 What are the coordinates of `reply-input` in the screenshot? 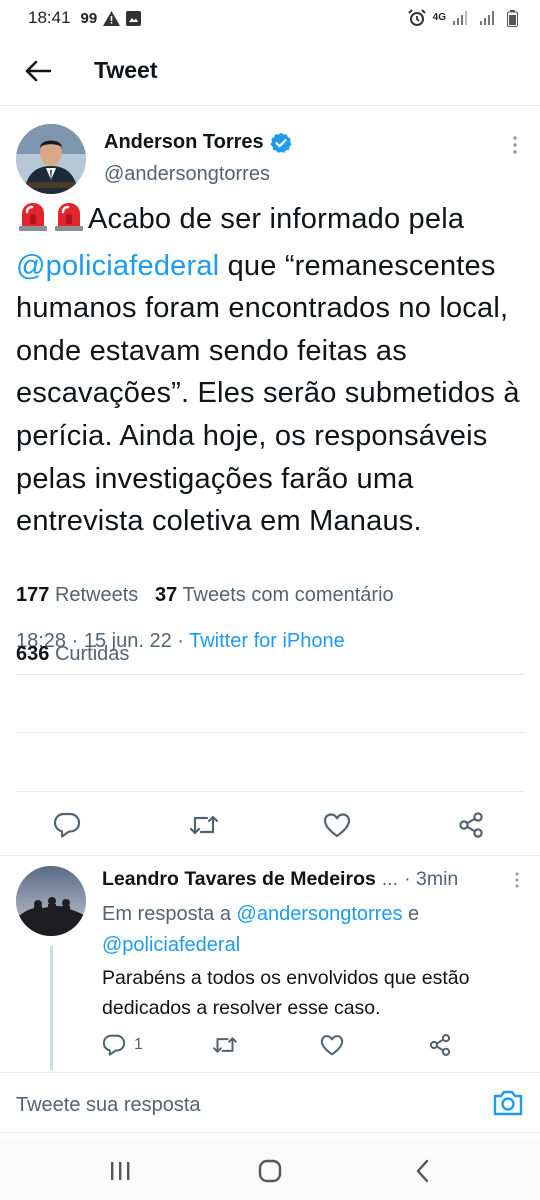 It's located at (246, 1105).